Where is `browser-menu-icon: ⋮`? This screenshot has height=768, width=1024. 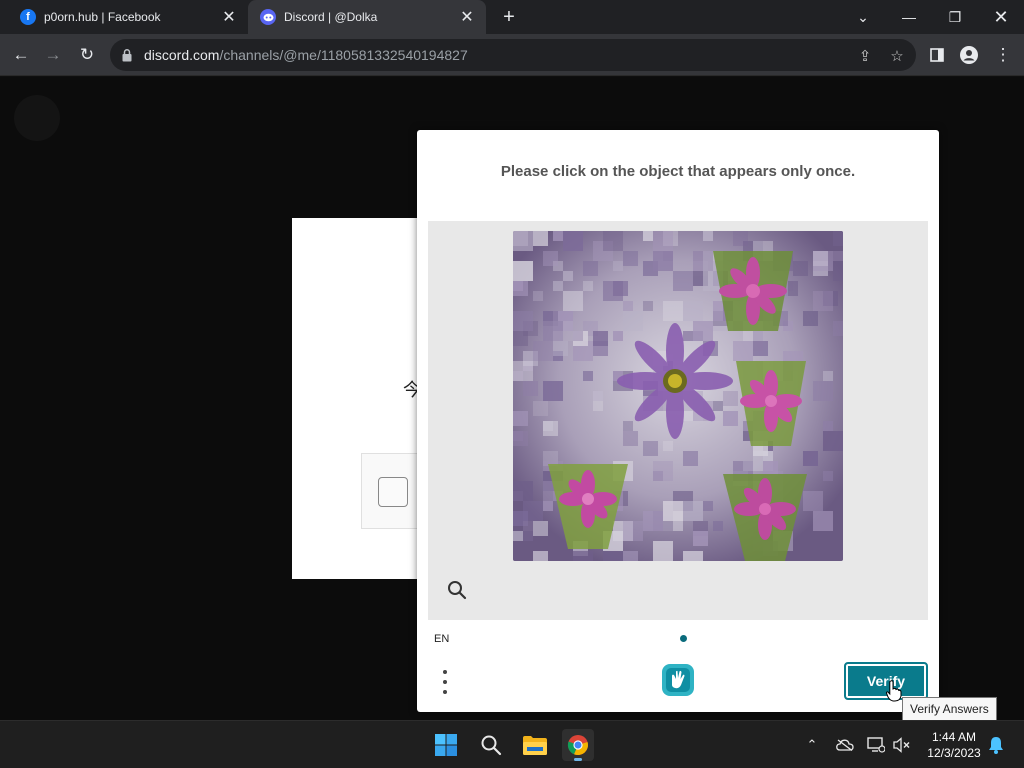
browser-menu-icon: ⋮ is located at coordinates (1003, 55).